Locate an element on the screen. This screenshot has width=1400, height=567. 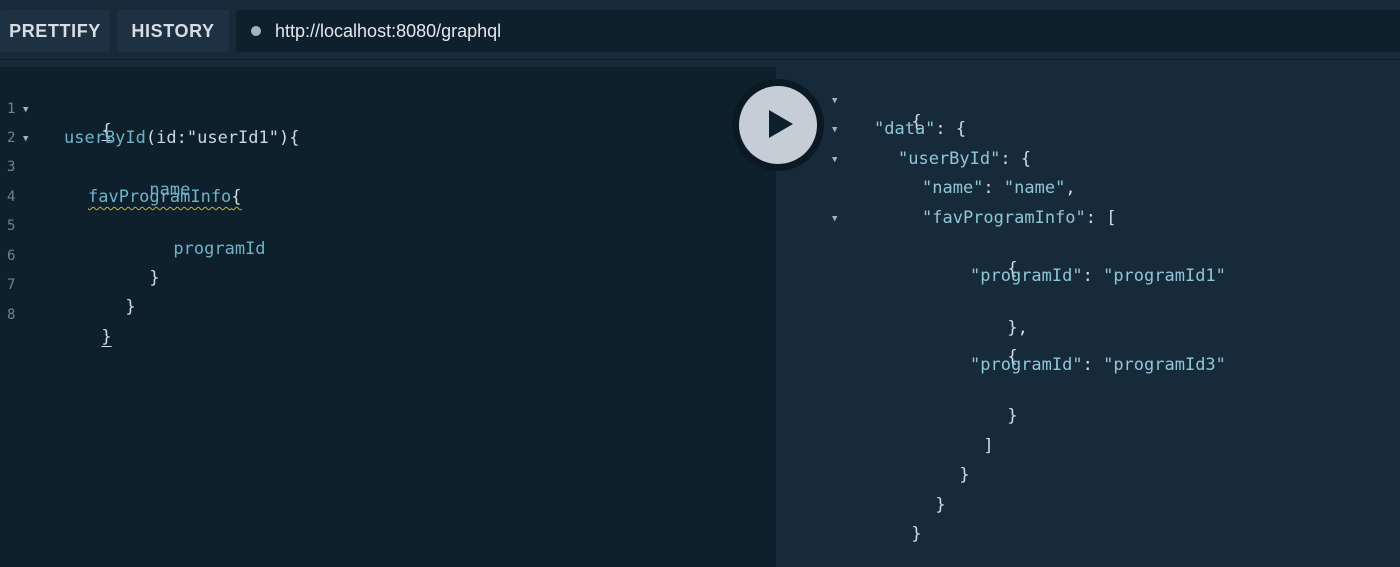
code-token: { is located at coordinates (236, 197).